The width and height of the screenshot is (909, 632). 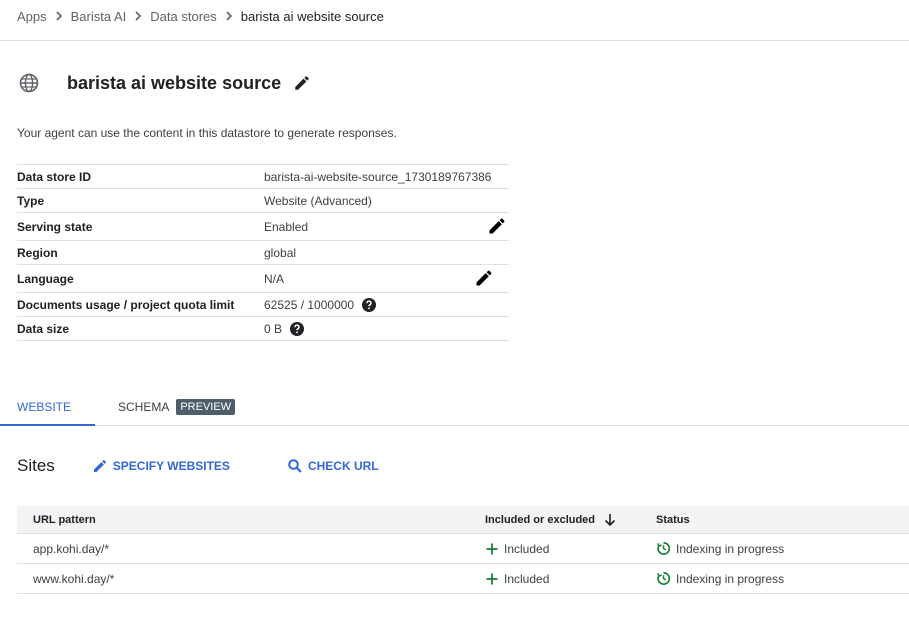 I want to click on specify-websites-button: SPECIFY WEBSITES, so click(x=161, y=466).